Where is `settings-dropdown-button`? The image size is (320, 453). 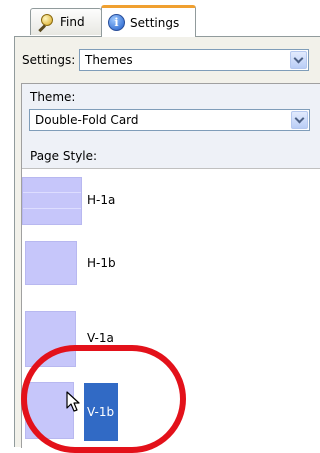 settings-dropdown-button is located at coordinates (298, 60).